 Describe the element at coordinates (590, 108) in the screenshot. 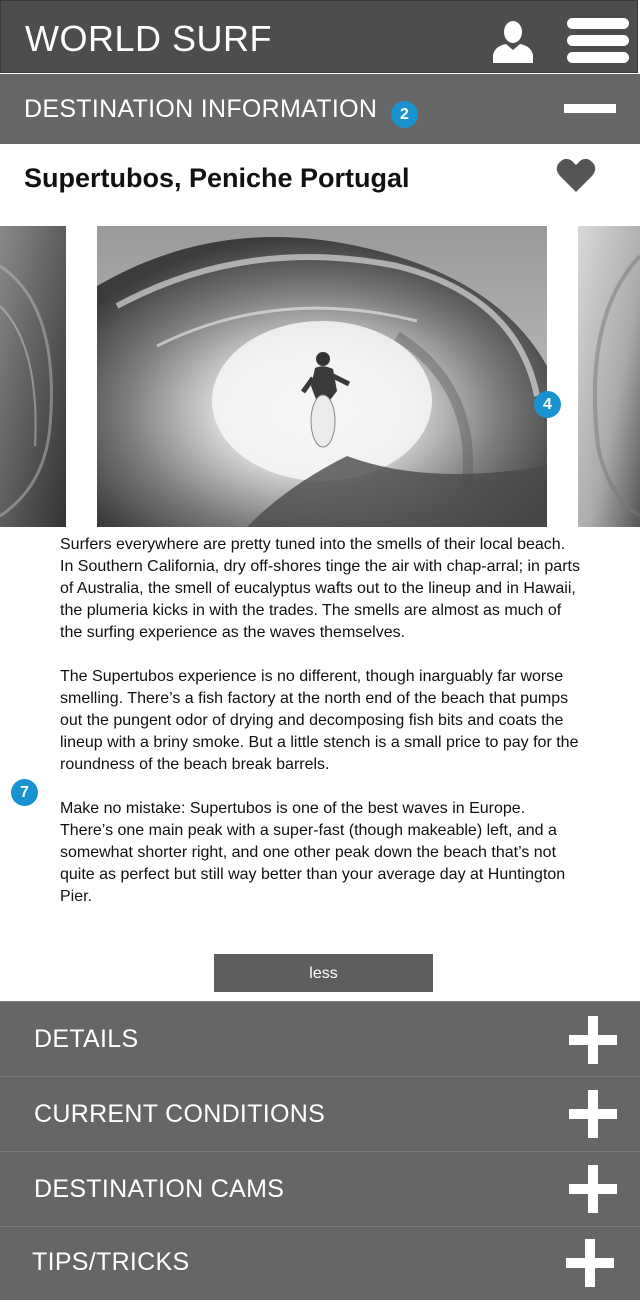

I see `minus-icon` at that location.